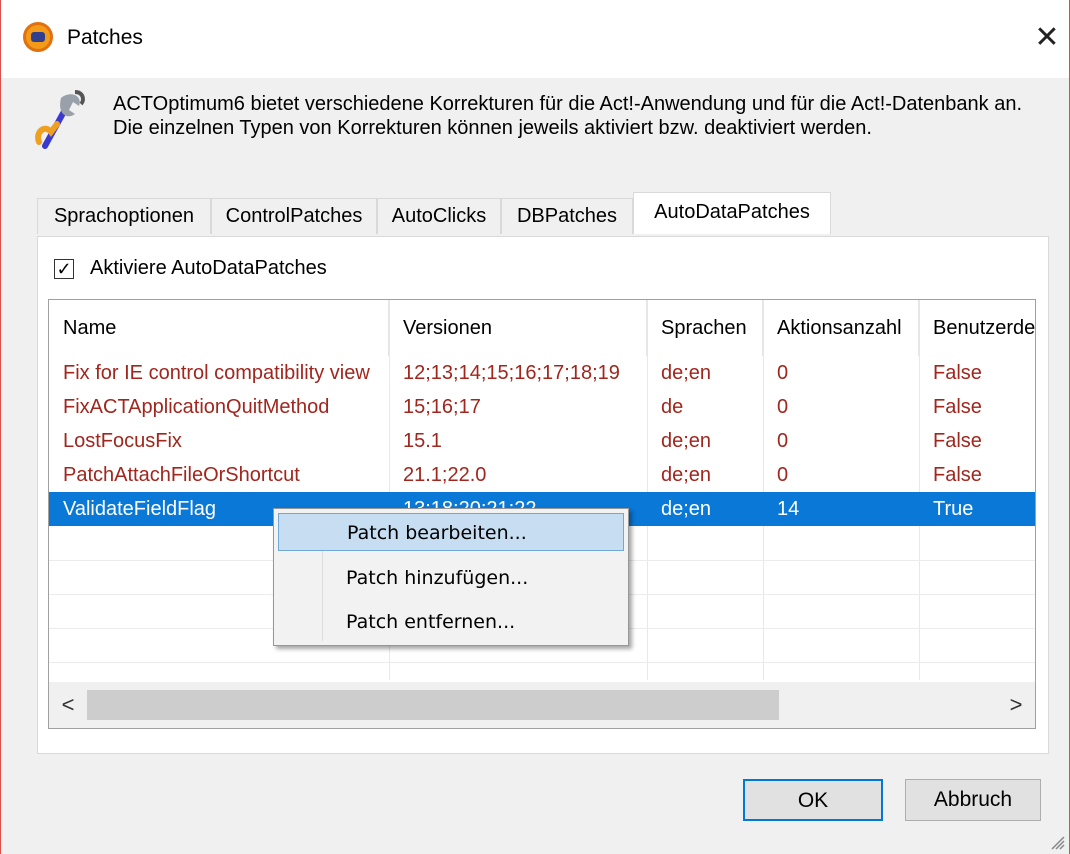  What do you see at coordinates (542, 441) in the screenshot?
I see `table-row: LostFocusFix 15.1 de;en 0 False` at bounding box center [542, 441].